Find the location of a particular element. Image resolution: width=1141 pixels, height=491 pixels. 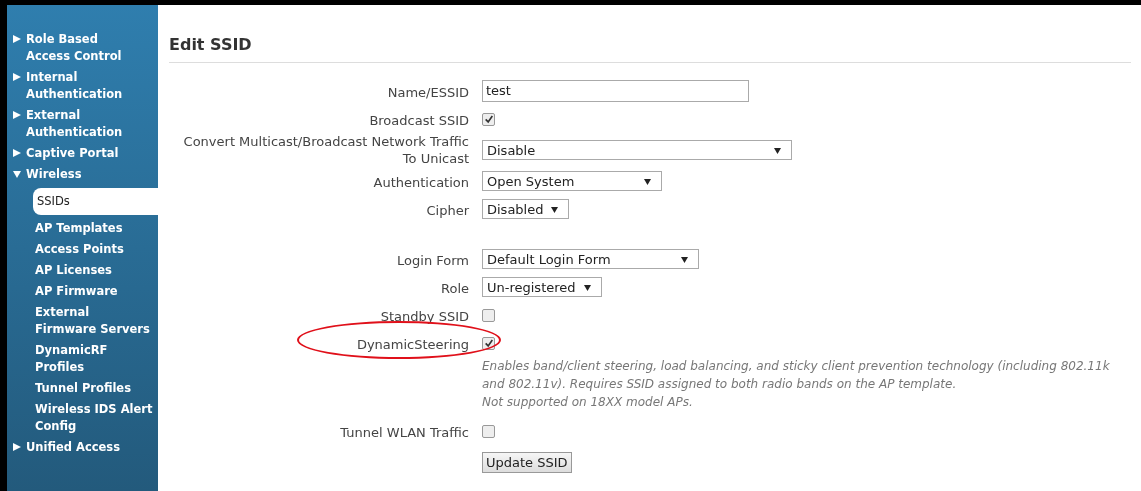

sidebar-subitem: External Firmware Servers is located at coordinates (82, 321).